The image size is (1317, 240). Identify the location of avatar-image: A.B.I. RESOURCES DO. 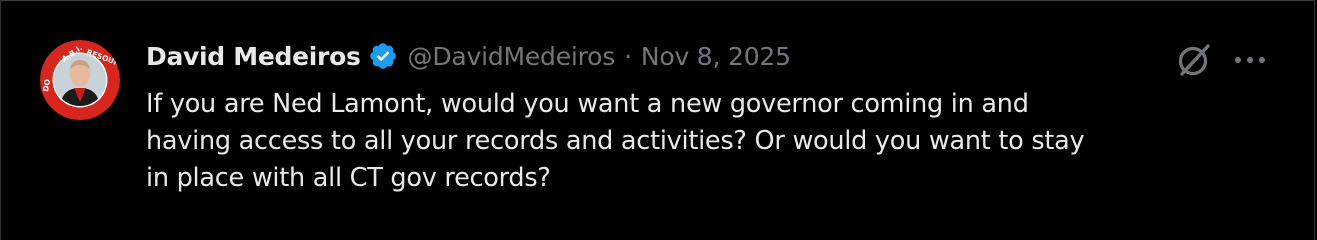
(80, 80).